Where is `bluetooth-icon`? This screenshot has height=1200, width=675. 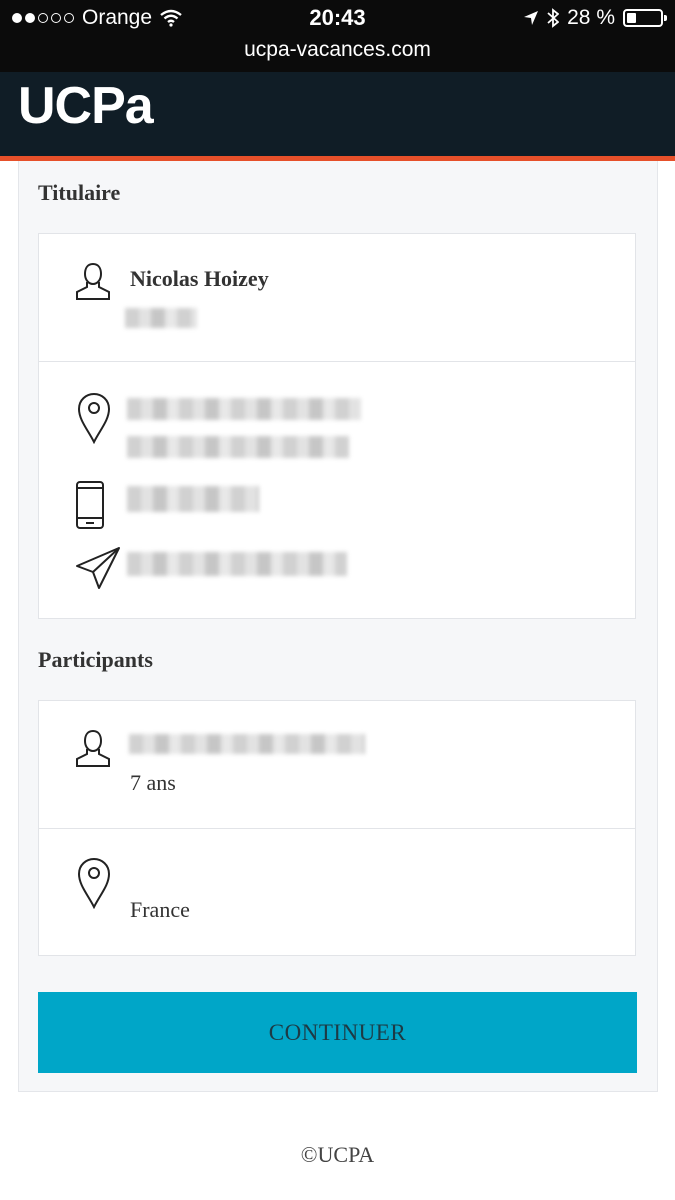
bluetooth-icon is located at coordinates (553, 18).